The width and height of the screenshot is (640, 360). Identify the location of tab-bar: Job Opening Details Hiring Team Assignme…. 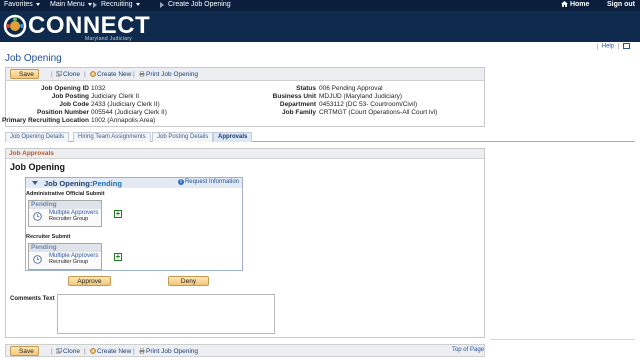
(320, 137).